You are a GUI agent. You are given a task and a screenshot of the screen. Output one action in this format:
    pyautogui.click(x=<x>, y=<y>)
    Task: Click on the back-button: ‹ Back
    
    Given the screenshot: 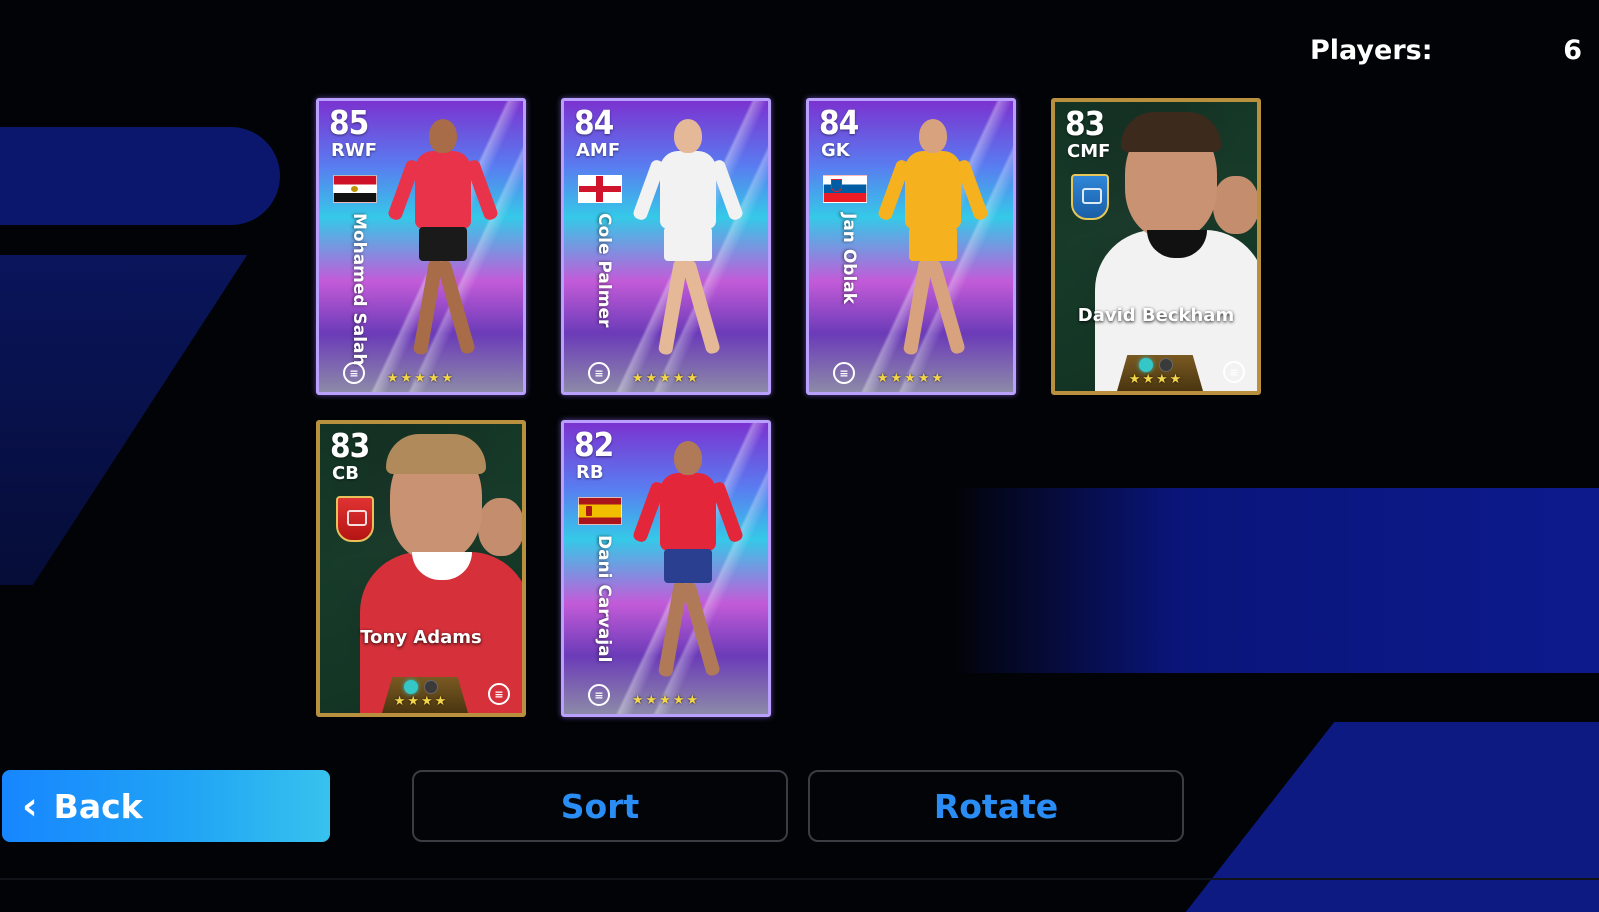 What is the action you would take?
    pyautogui.click(x=166, y=806)
    